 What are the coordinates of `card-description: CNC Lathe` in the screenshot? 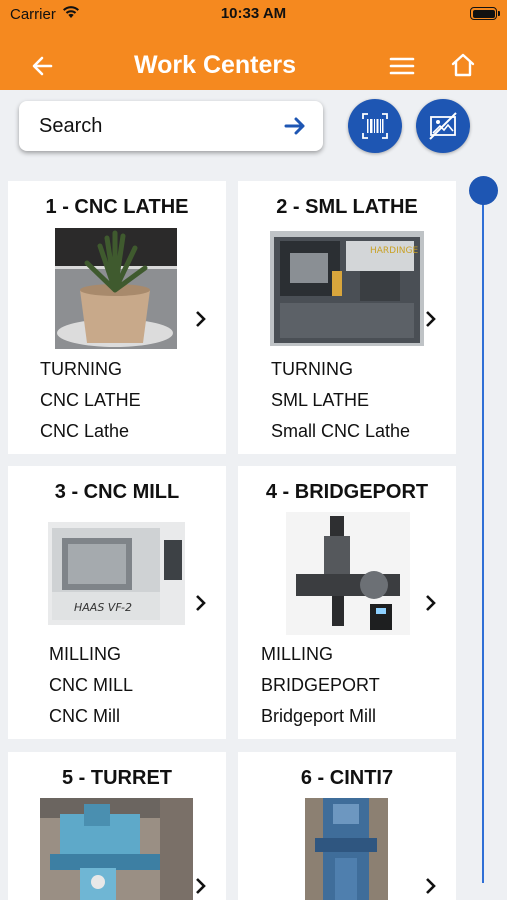 It's located at (85, 431).